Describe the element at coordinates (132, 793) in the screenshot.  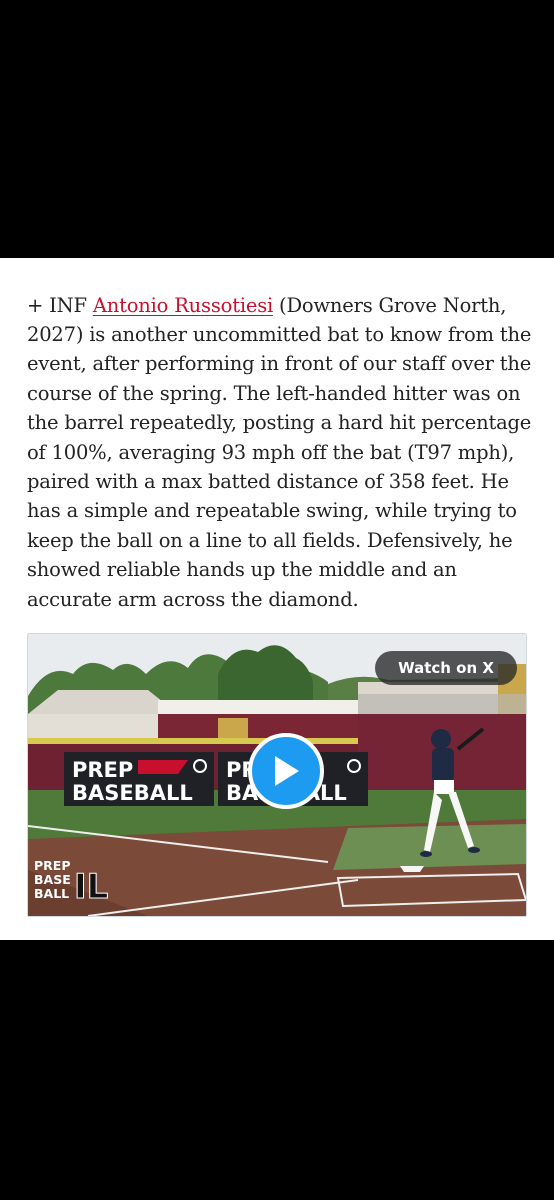
I see `banner-text-baseball: BASEBALL` at that location.